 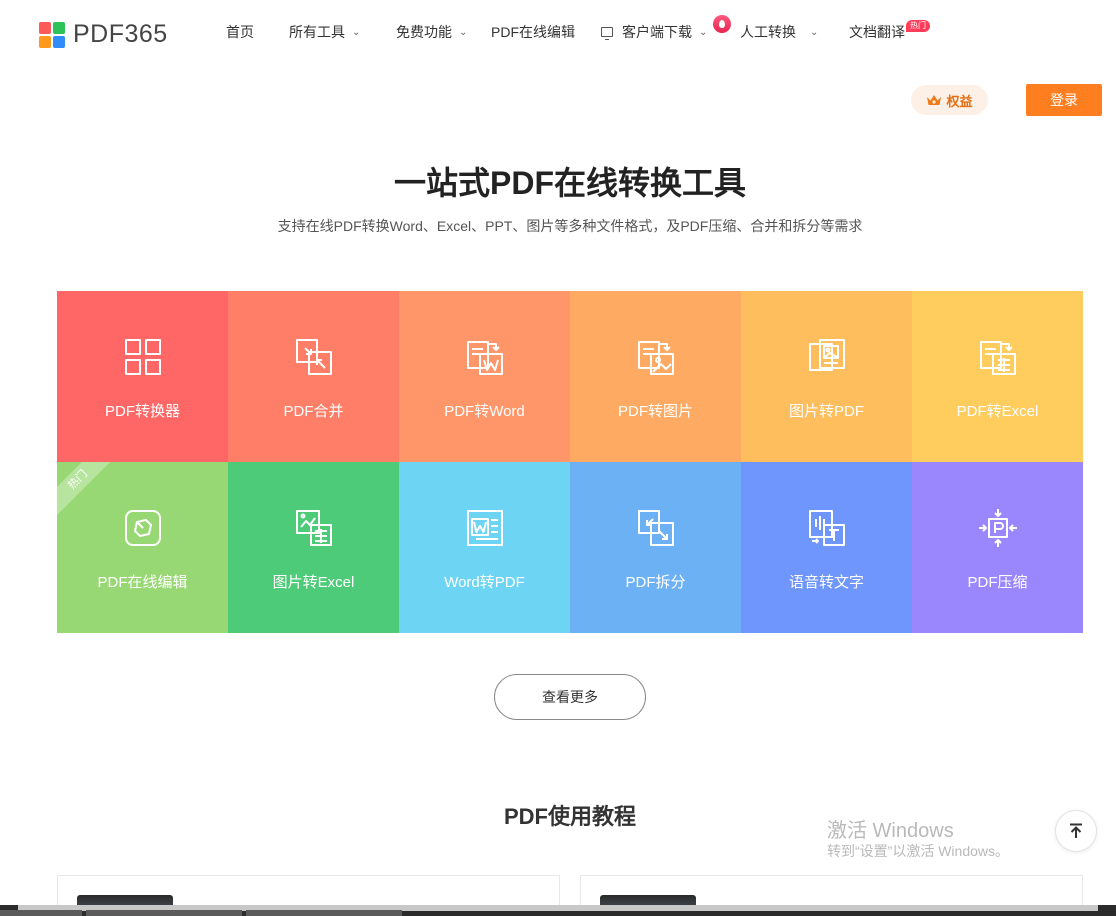 I want to click on nav-all-tools: 所有工具 ⌄, so click(x=324, y=32).